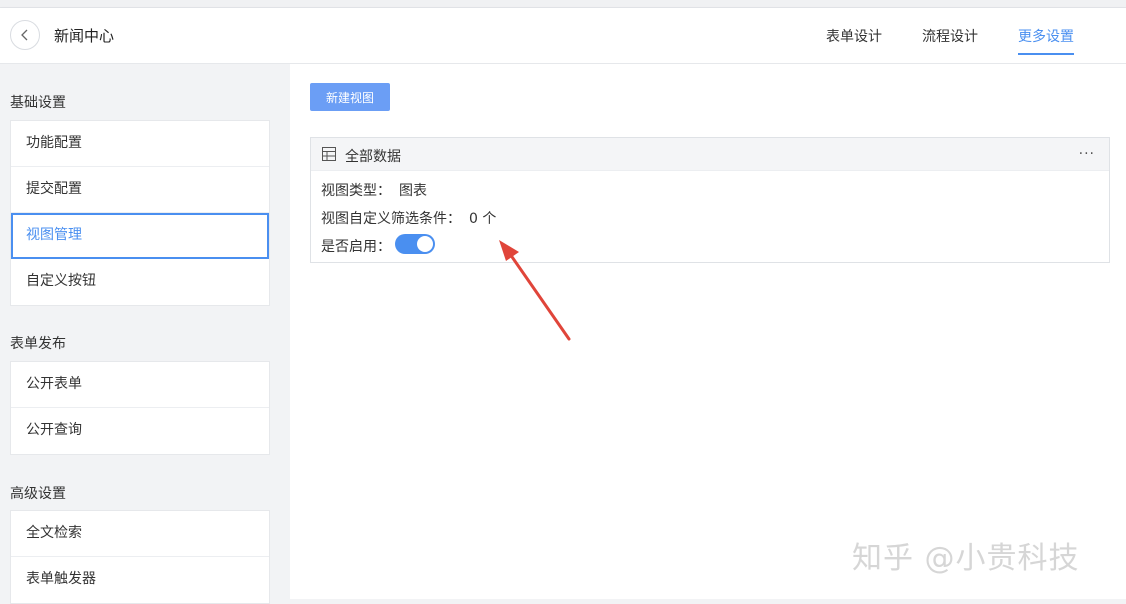 The image size is (1126, 604). What do you see at coordinates (413, 191) in the screenshot?
I see `view-type-value: 图表` at bounding box center [413, 191].